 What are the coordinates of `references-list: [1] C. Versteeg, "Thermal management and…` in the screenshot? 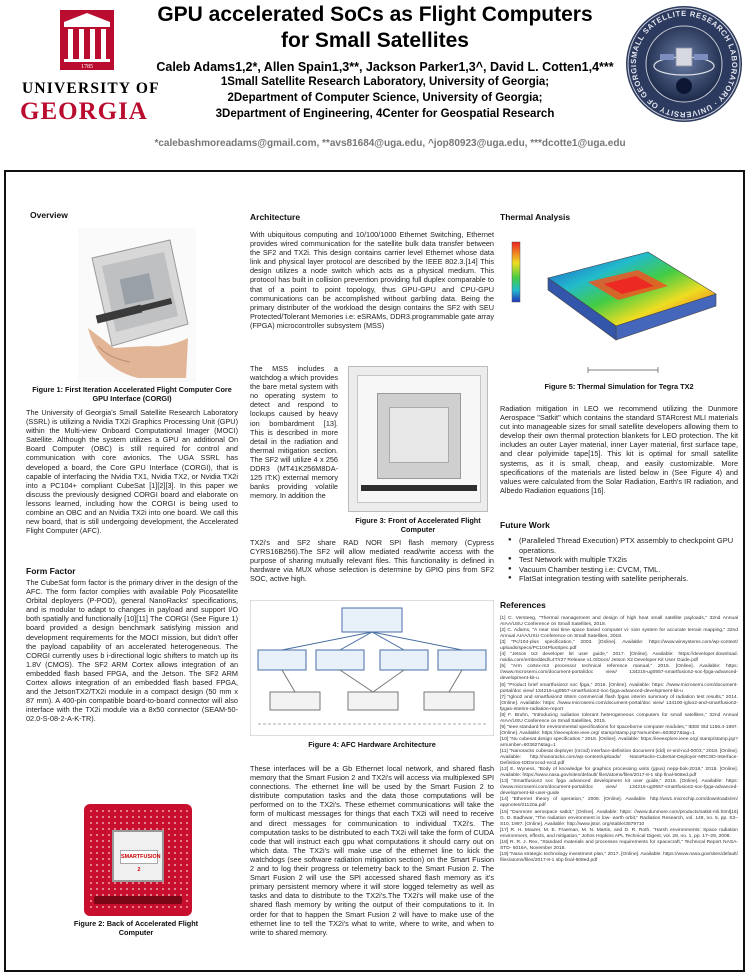 It's located at (619, 740).